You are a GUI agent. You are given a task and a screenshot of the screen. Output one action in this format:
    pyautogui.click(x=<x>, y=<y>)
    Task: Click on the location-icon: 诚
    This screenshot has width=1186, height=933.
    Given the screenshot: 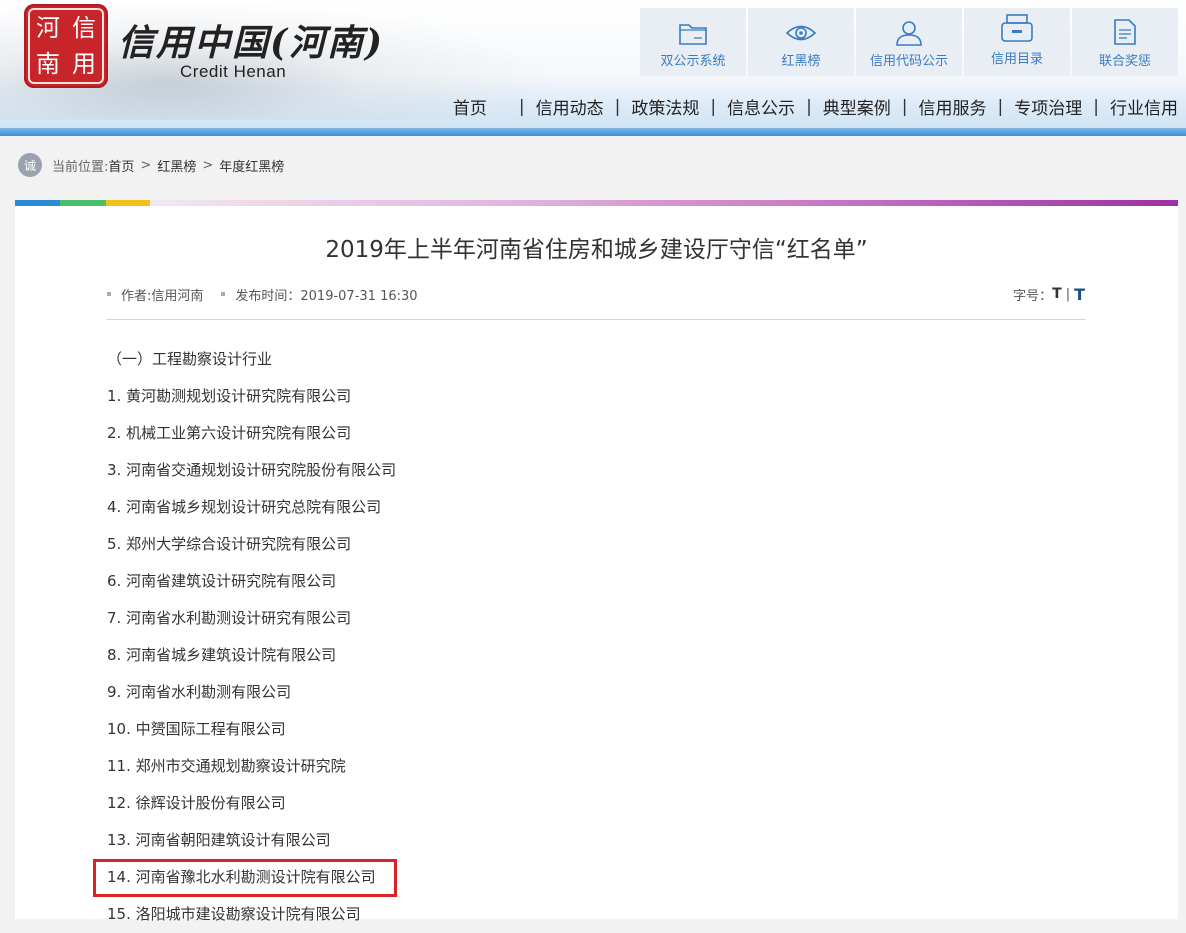 What is the action you would take?
    pyautogui.click(x=30, y=165)
    